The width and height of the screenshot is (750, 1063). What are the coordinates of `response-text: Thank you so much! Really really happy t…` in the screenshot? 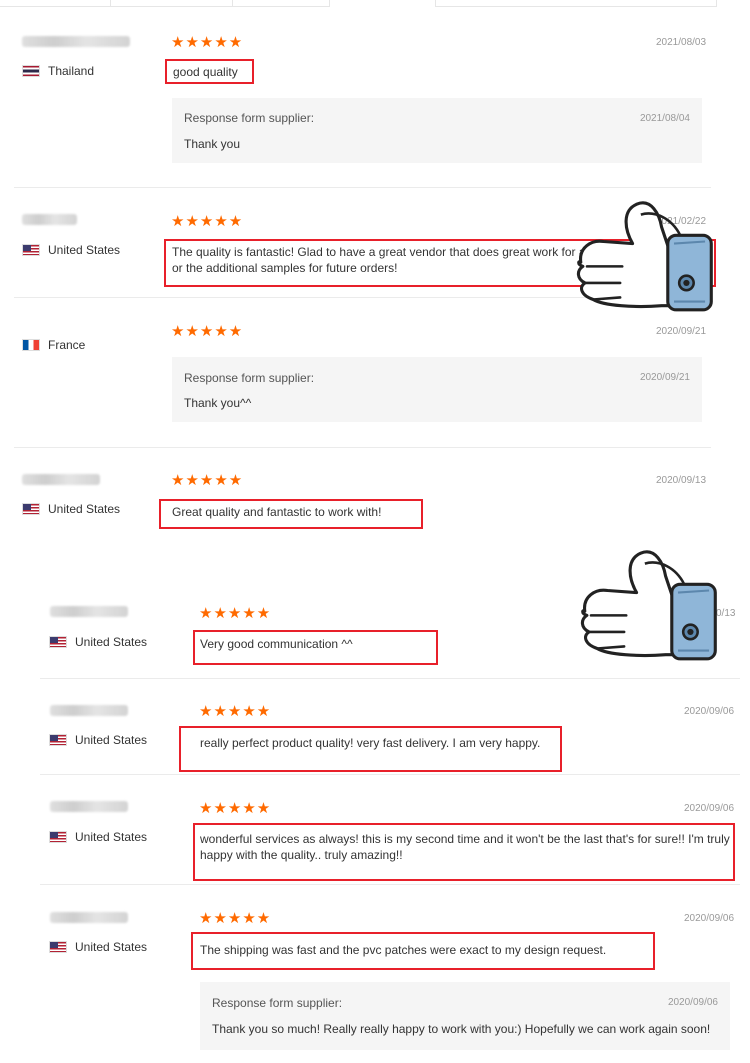 It's located at (461, 1029).